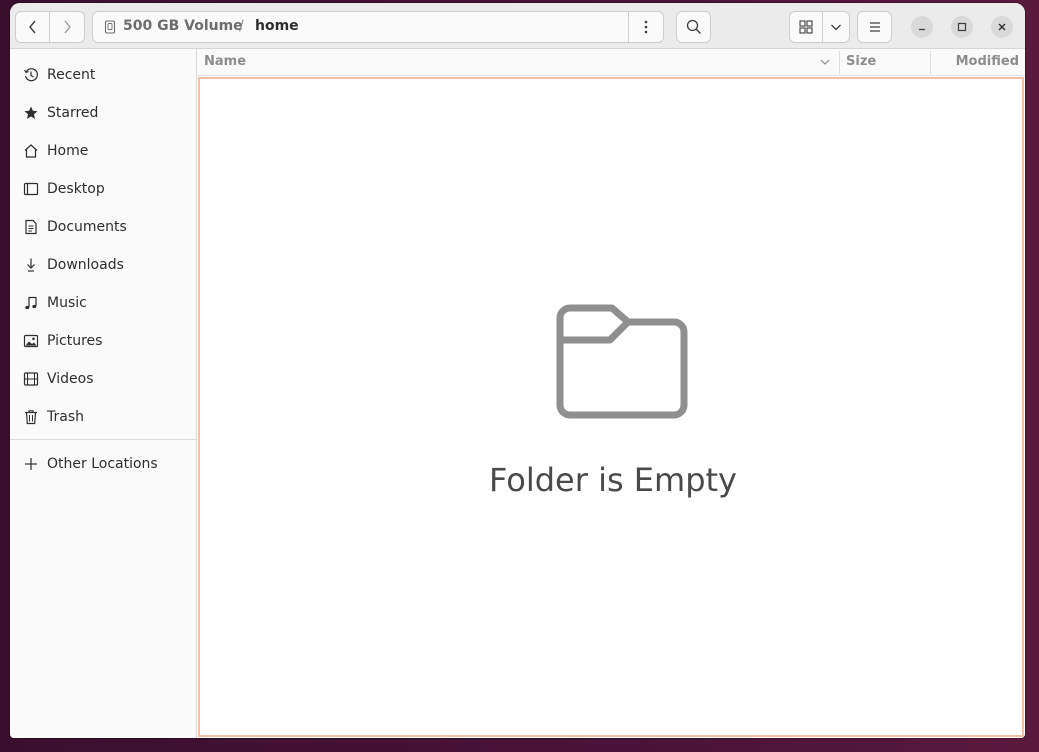 The height and width of the screenshot is (752, 1039). What do you see at coordinates (987, 61) in the screenshot?
I see `column-modified-header: Modified` at bounding box center [987, 61].